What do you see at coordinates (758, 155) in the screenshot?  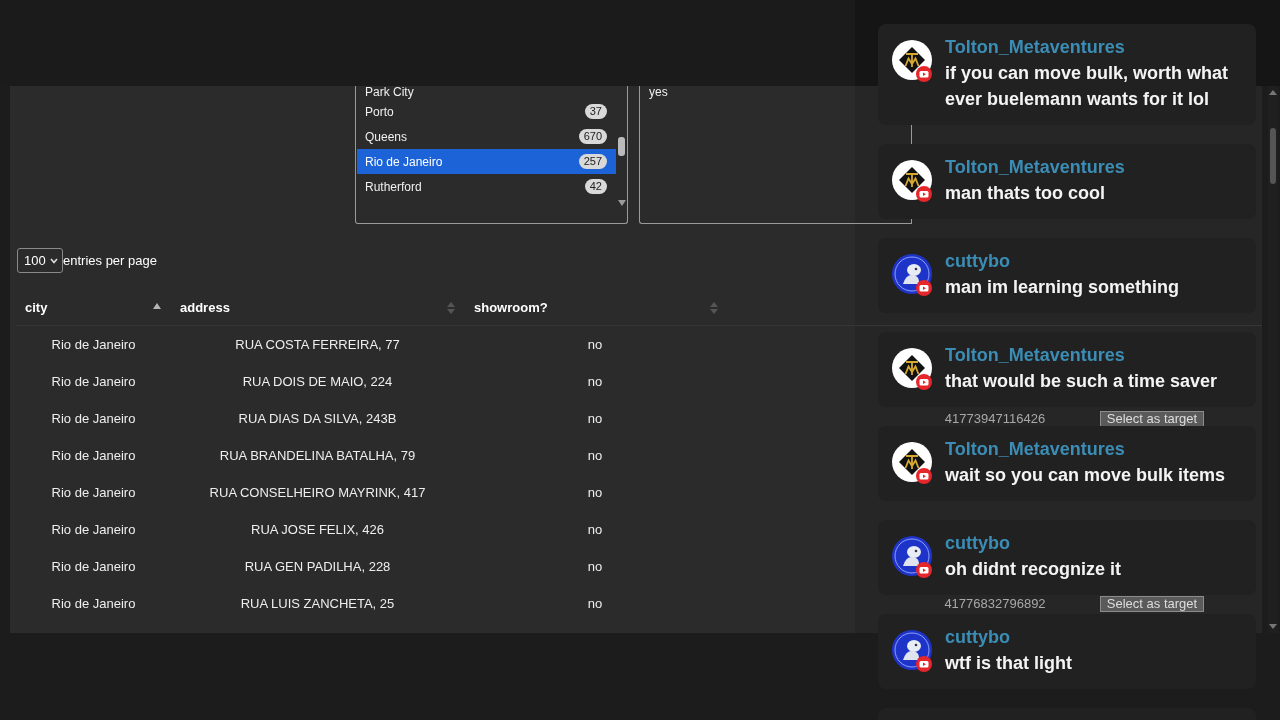 I see `listbox: yes` at bounding box center [758, 155].